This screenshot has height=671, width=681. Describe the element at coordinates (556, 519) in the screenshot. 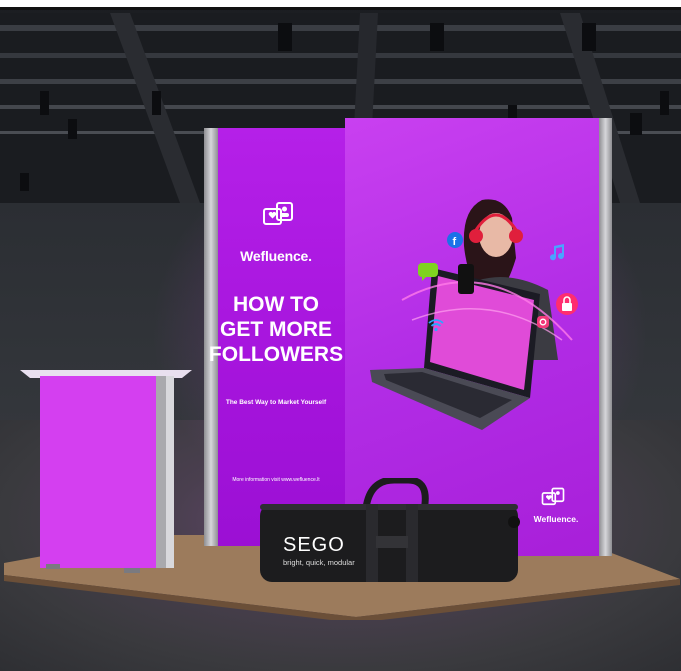

I see `brand-name-small: Wefluence.` at that location.